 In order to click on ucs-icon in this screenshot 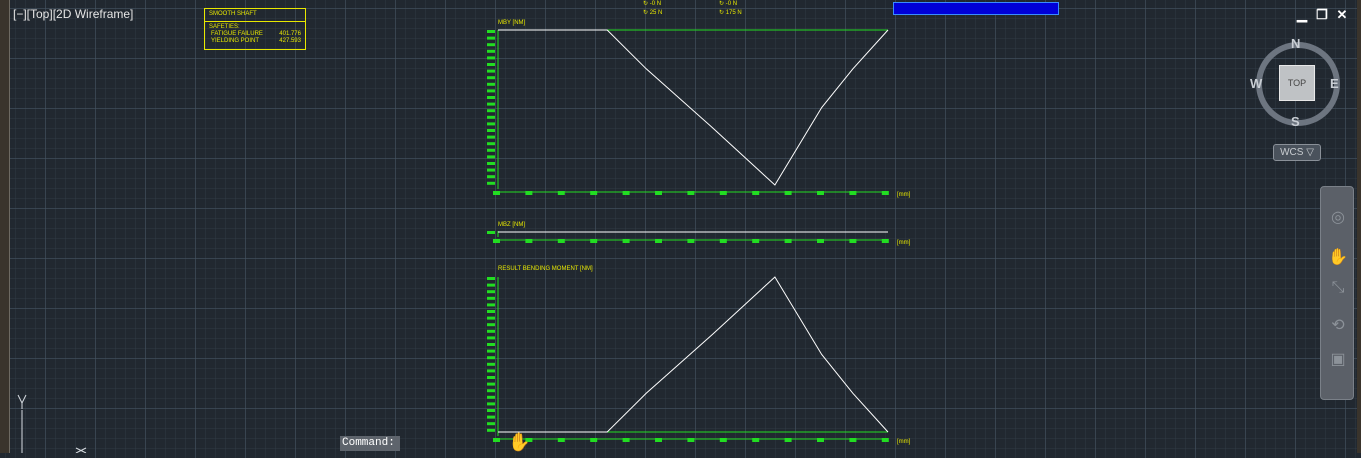, I will do `click(56, 425)`.